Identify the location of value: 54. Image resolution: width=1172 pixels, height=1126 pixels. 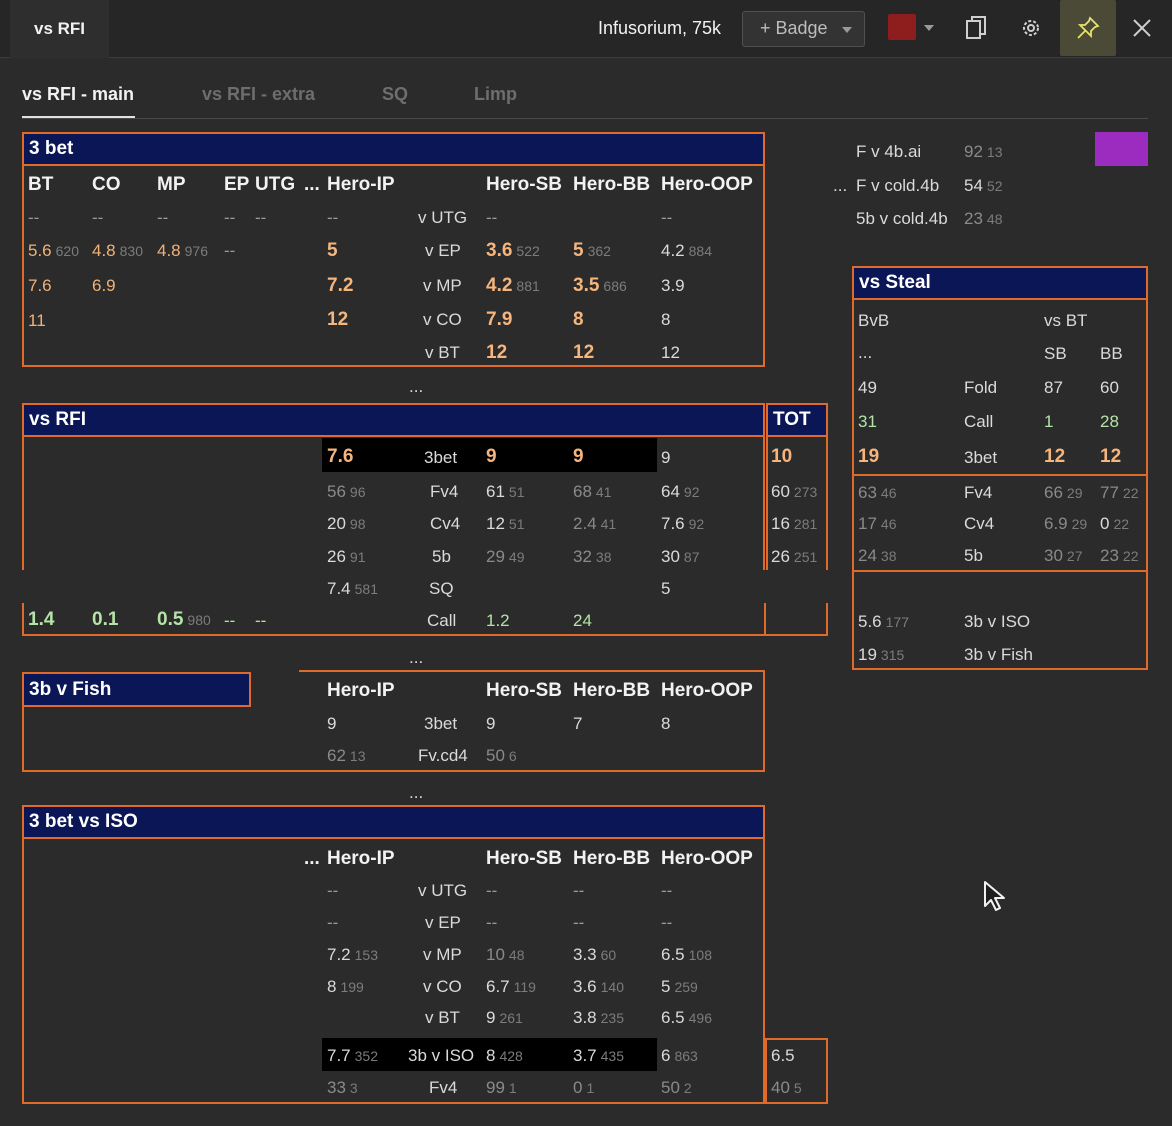
(973, 185).